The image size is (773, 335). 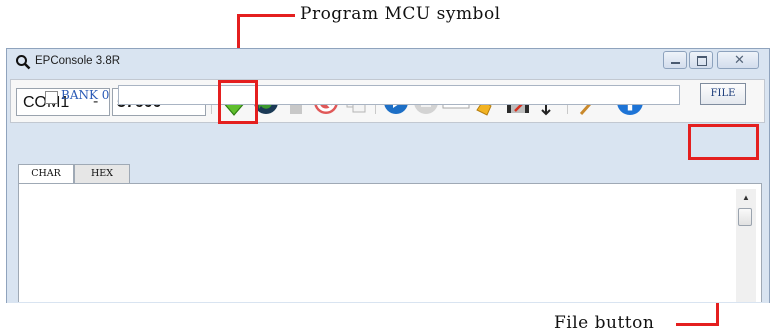 What do you see at coordinates (266, 15) in the screenshot?
I see `program-callout-horizontal-line` at bounding box center [266, 15].